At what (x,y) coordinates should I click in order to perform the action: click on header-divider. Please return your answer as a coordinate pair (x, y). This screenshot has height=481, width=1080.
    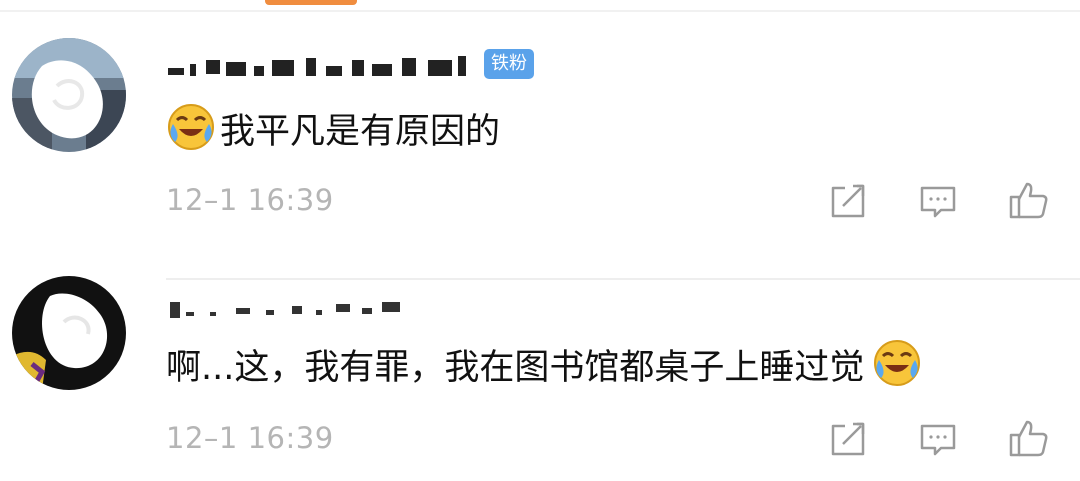
    Looking at the image, I should click on (540, 11).